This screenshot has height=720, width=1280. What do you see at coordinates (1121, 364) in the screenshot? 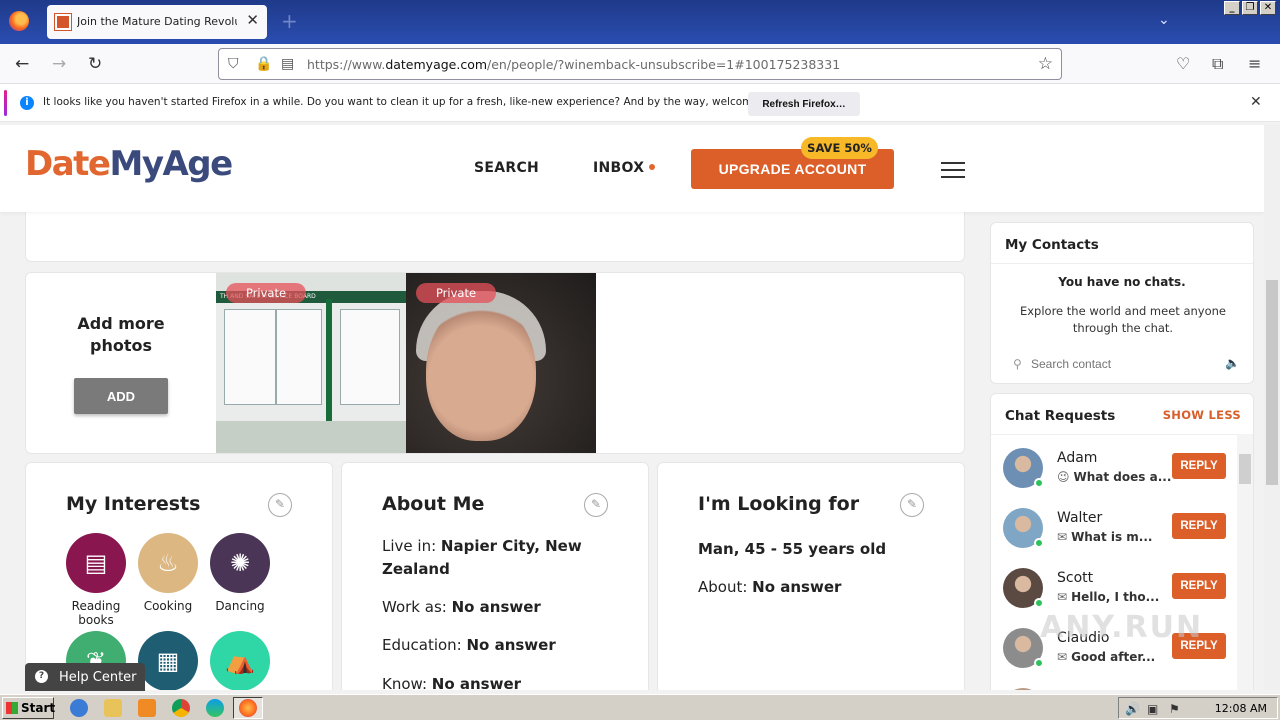
I see `search-contact-input` at bounding box center [1121, 364].